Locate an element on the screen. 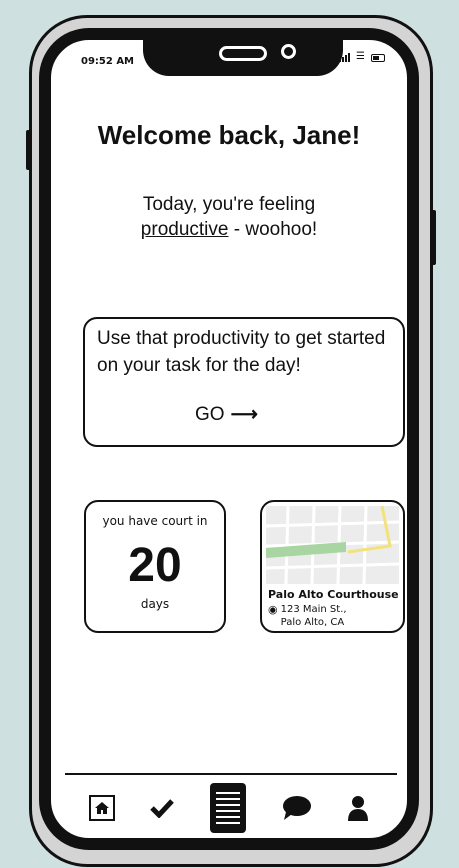  arrow-right-icon: ⟶ is located at coordinates (244, 414).